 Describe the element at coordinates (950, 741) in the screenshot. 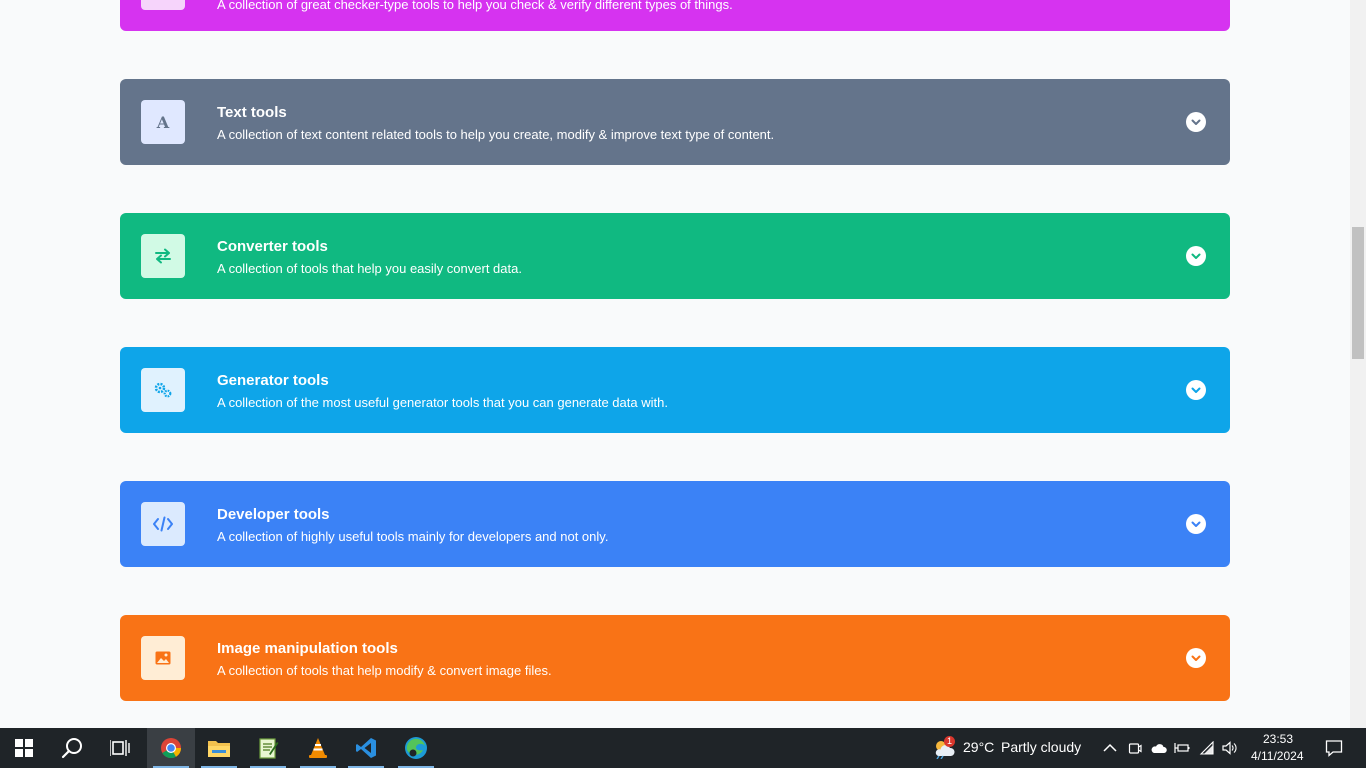

I see `weather-badge: 1` at that location.